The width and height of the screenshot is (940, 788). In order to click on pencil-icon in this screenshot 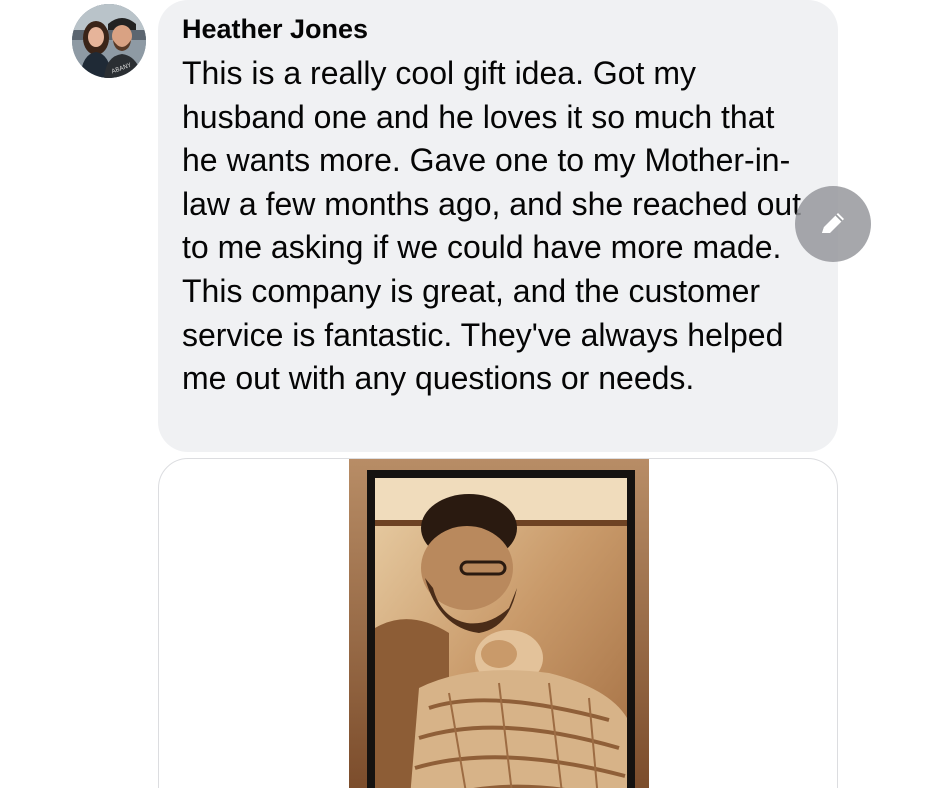, I will do `click(833, 223)`.